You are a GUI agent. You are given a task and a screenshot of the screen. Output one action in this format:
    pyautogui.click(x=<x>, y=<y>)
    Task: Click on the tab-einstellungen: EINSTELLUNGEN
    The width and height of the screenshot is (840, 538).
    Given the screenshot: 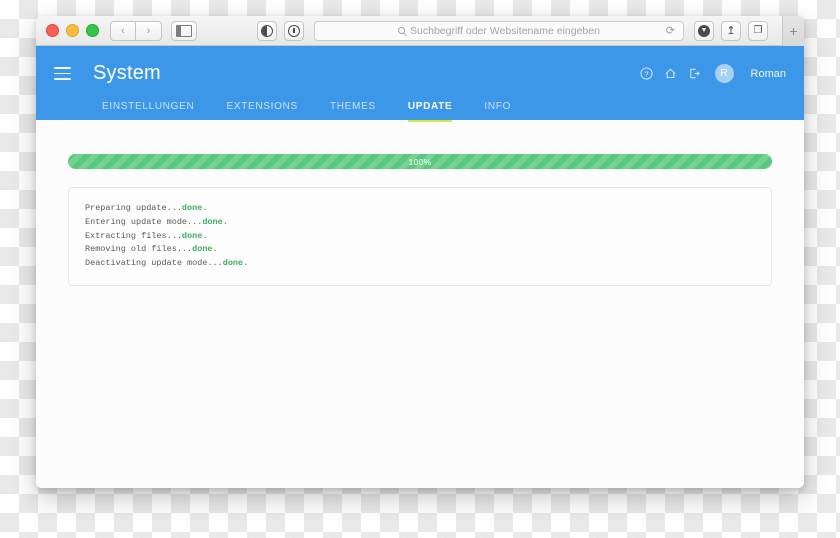 What is the action you would take?
    pyautogui.click(x=148, y=109)
    